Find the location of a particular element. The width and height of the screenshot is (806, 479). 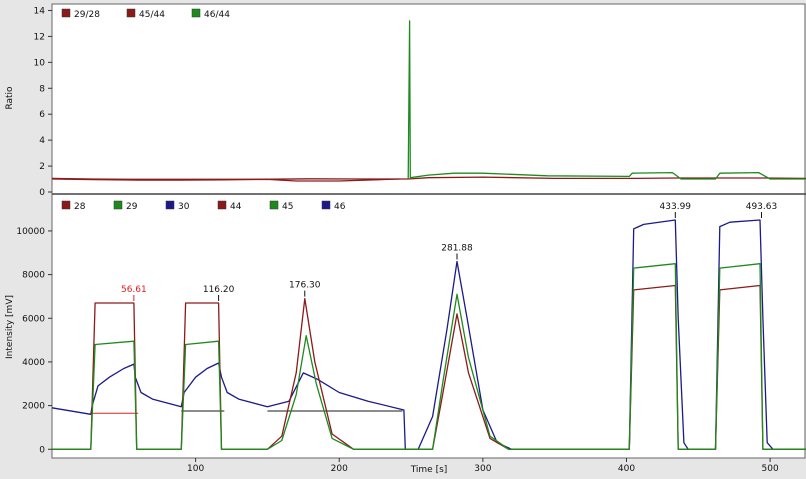

intensity-legend-label: 29 is located at coordinates (132, 207).